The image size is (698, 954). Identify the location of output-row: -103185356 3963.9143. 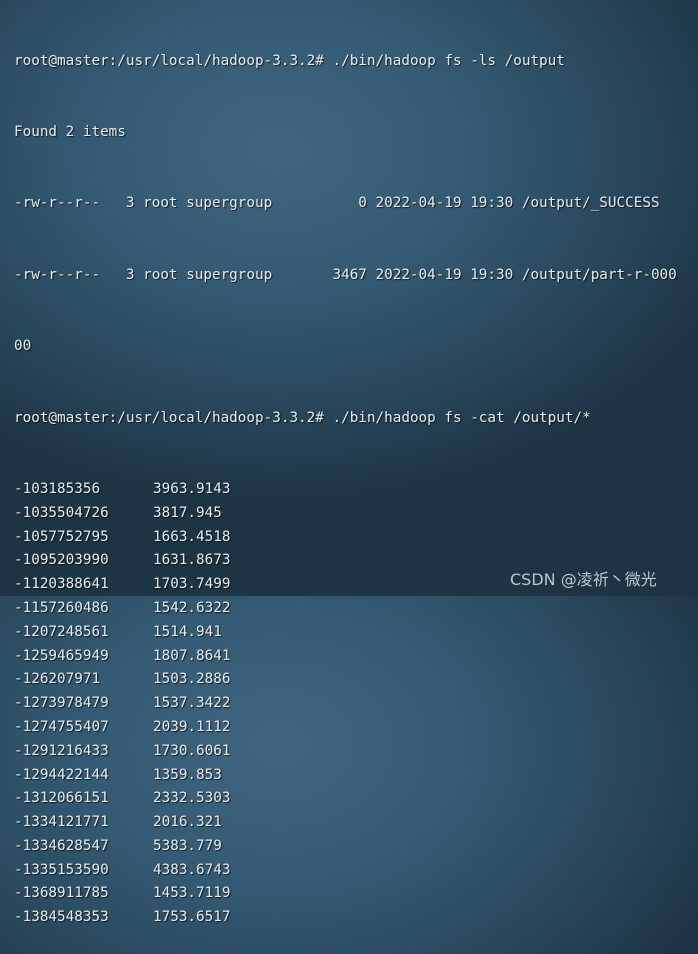
(345, 490).